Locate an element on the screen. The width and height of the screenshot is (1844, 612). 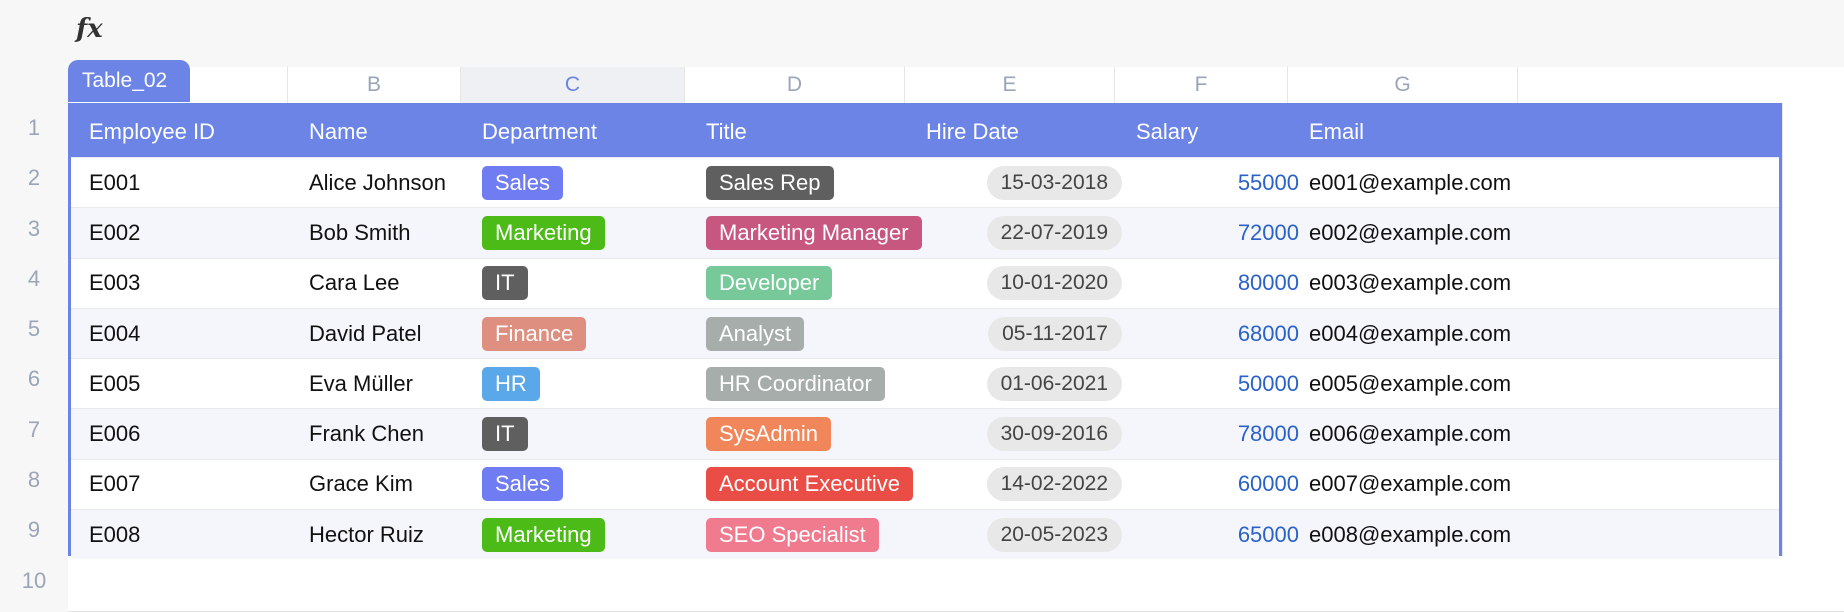
cell-email: e004@example.com is located at coordinates (1425, 333).